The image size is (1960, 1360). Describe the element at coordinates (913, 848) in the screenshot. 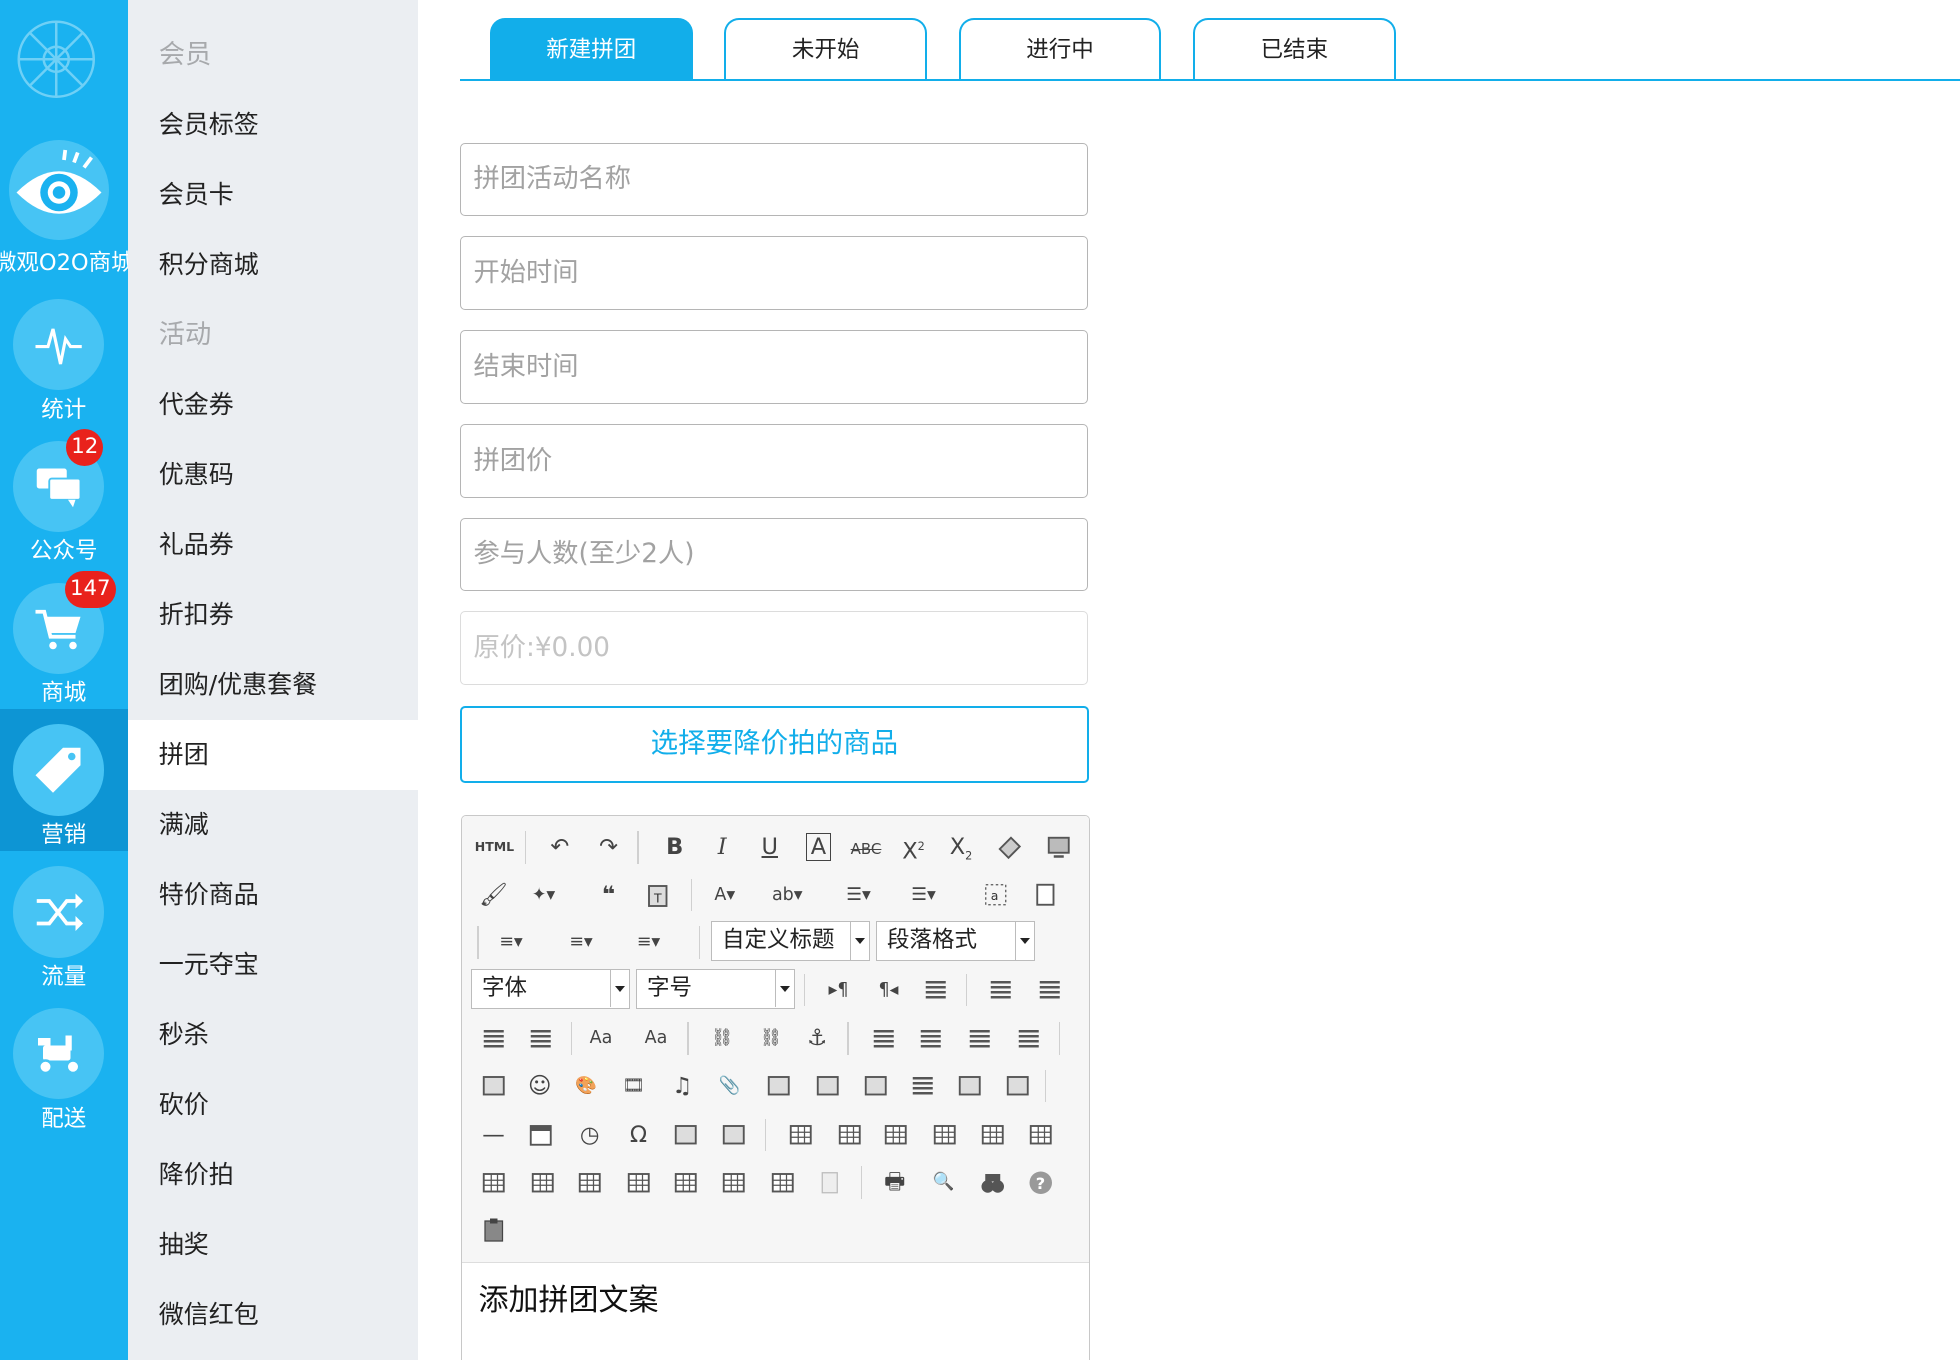

I see `superscript-icon: X2` at that location.